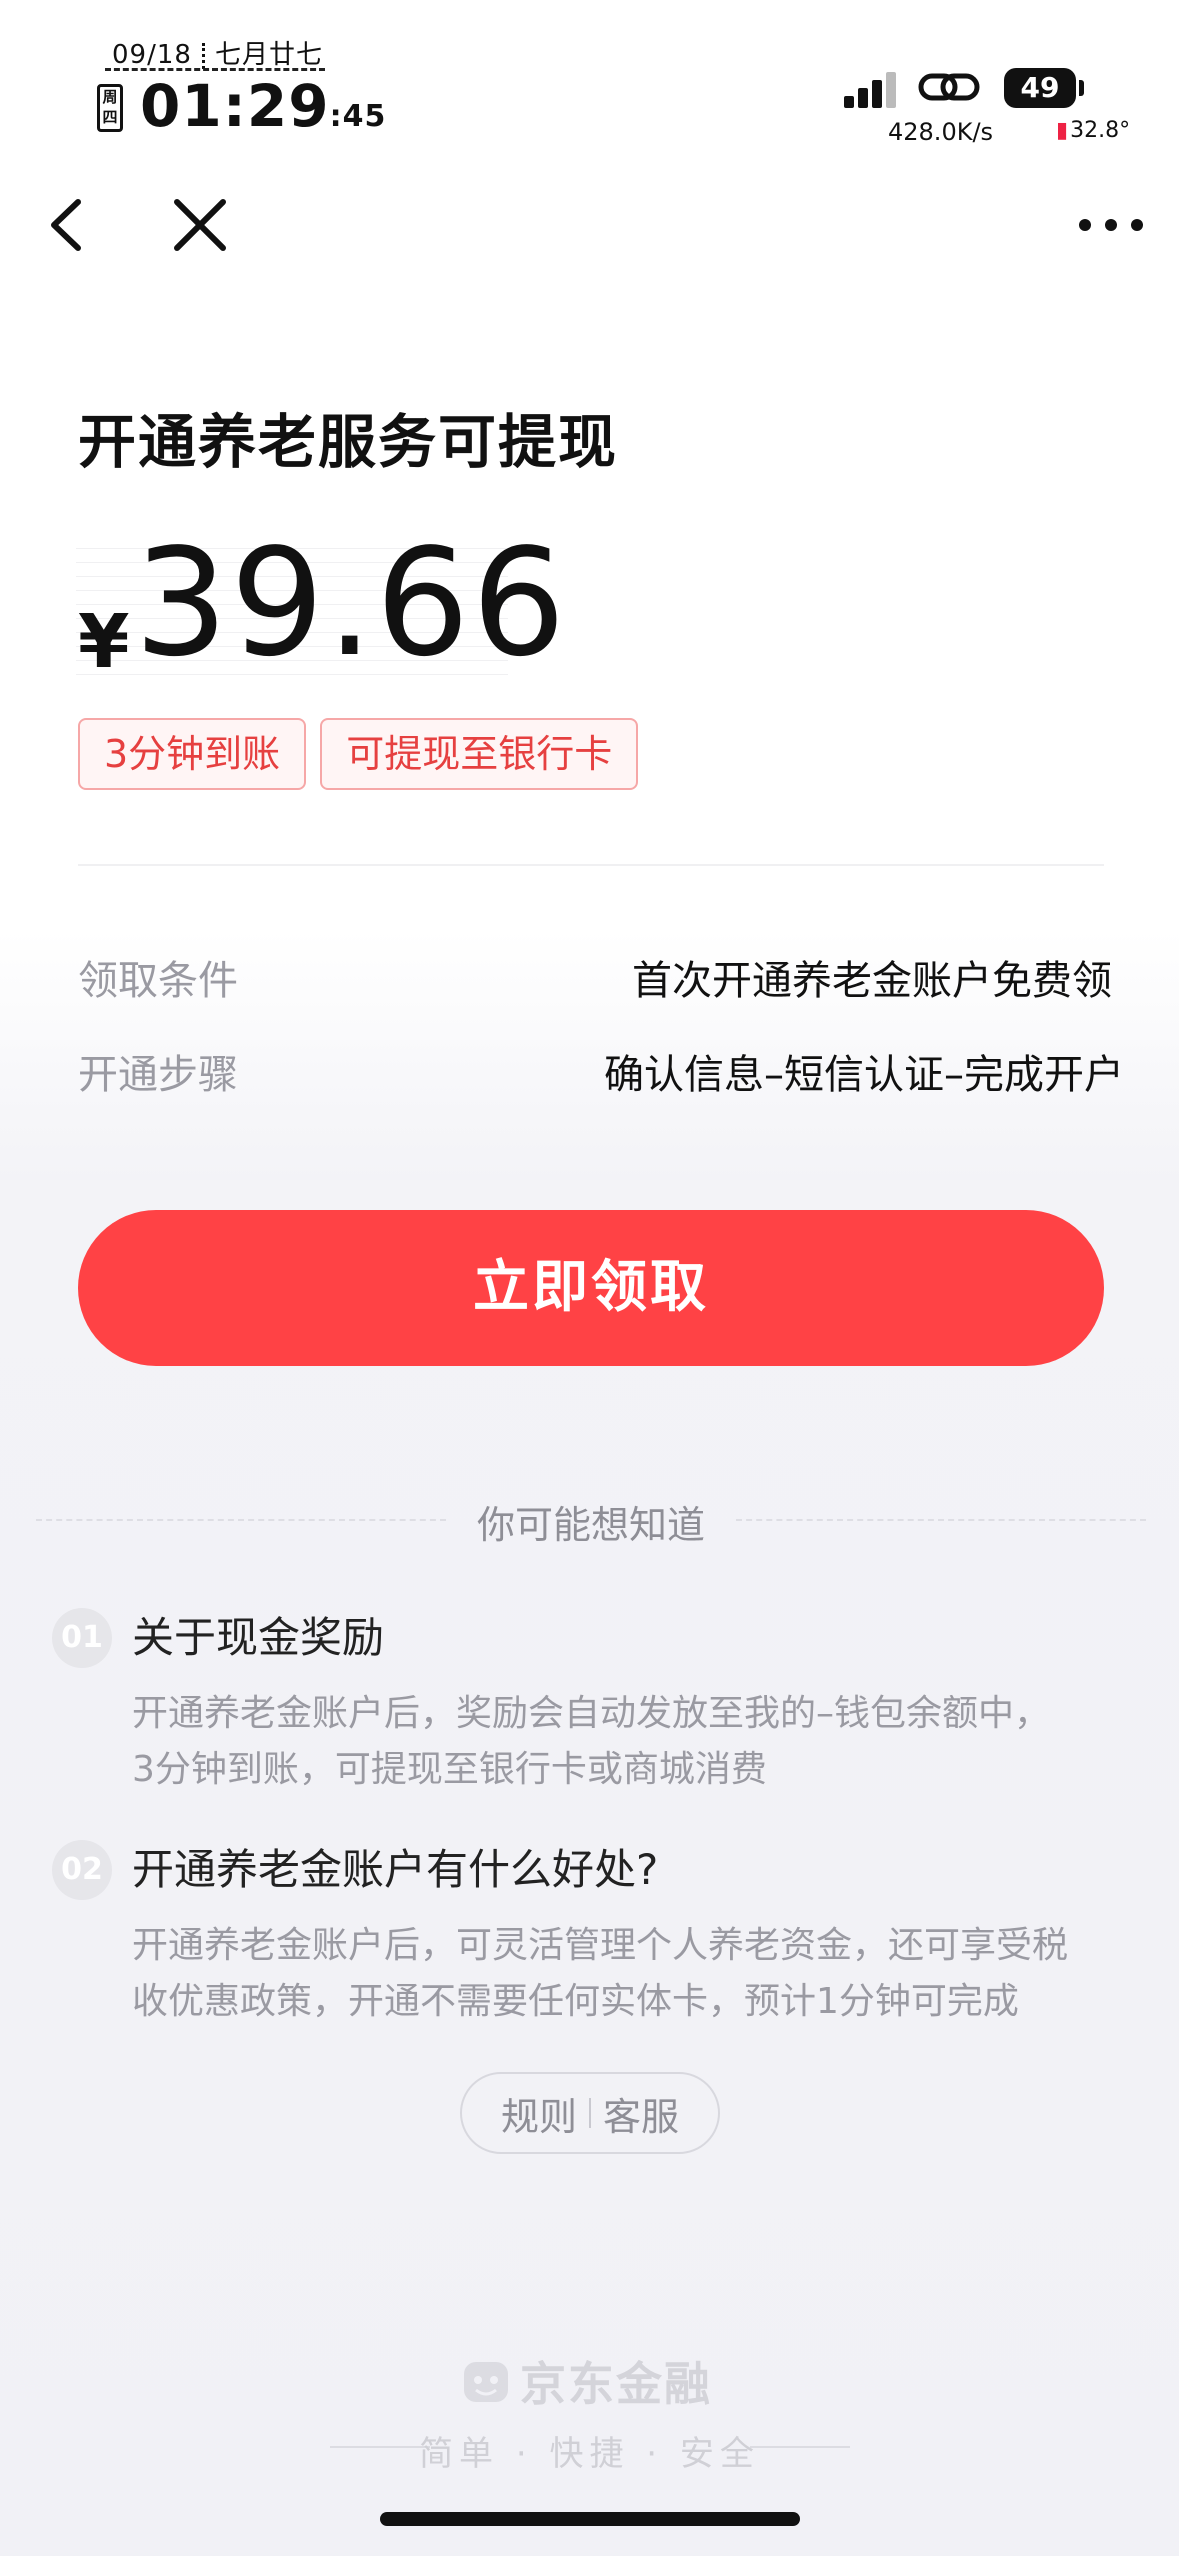 This screenshot has height=2556, width=1179. What do you see at coordinates (486, 2382) in the screenshot?
I see `jd-finance-logo-icon` at bounding box center [486, 2382].